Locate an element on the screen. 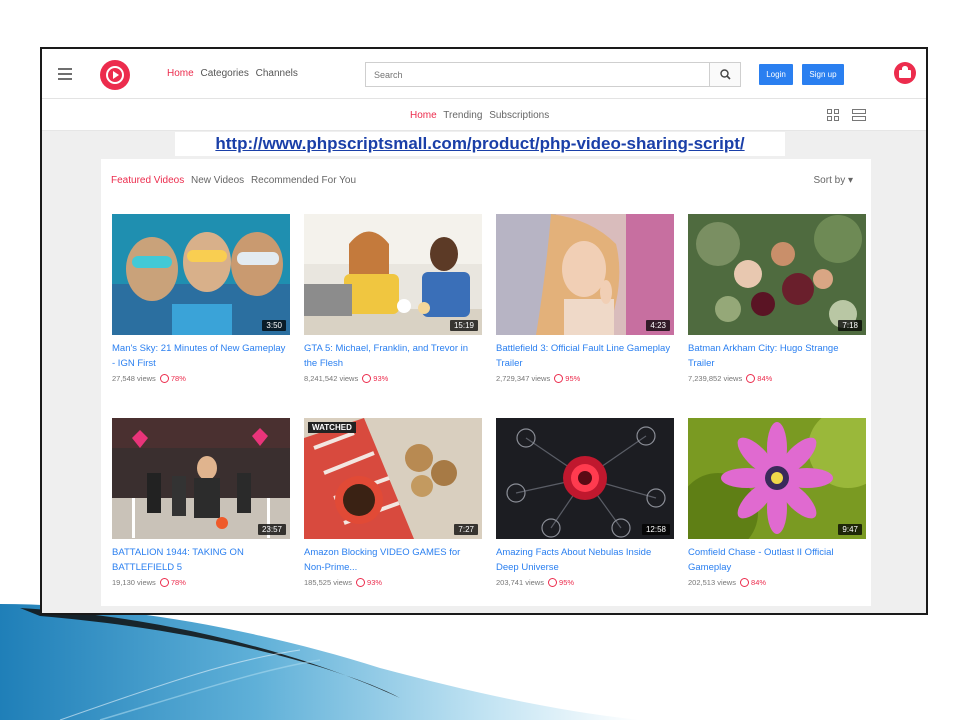 The width and height of the screenshot is (960, 720). subnav-home: Home is located at coordinates (423, 115).